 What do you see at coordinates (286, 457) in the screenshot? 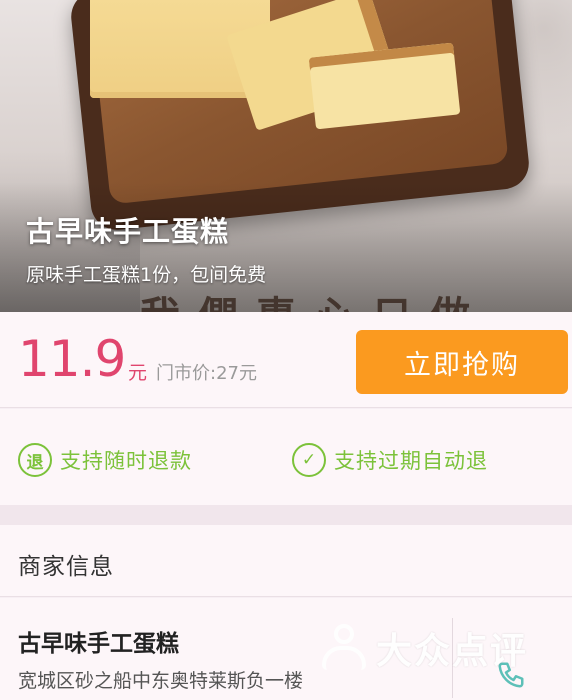
I see `guarantee-bar: 退 支持随时退款 ✓ 支持过期自动退` at bounding box center [286, 457].